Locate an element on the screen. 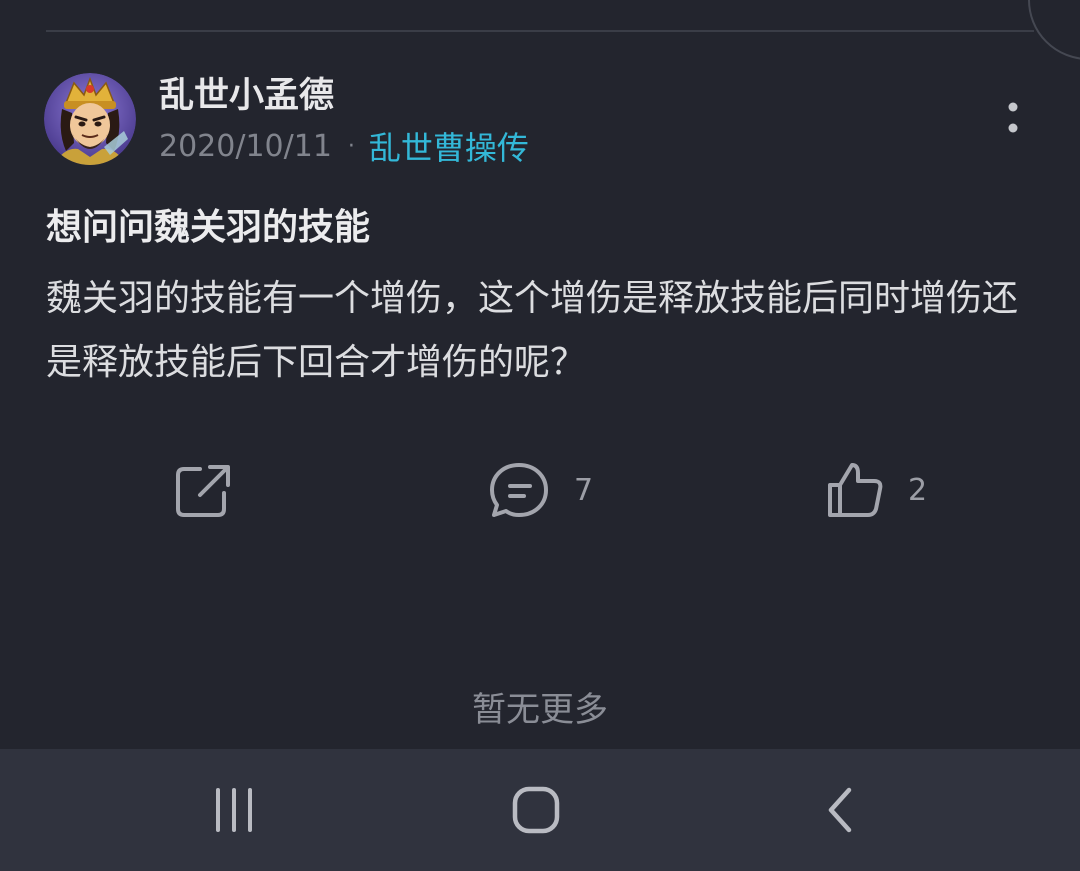  avatar is located at coordinates (90, 119).